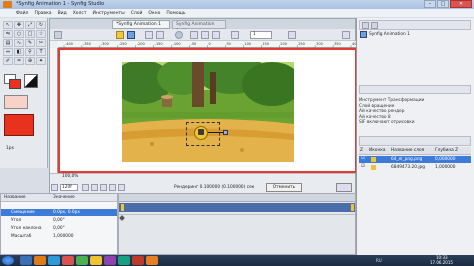 Image resolution: width=474 pixels, height=266 pixels. I want to click on folder-app-icon, so click(96, 260).